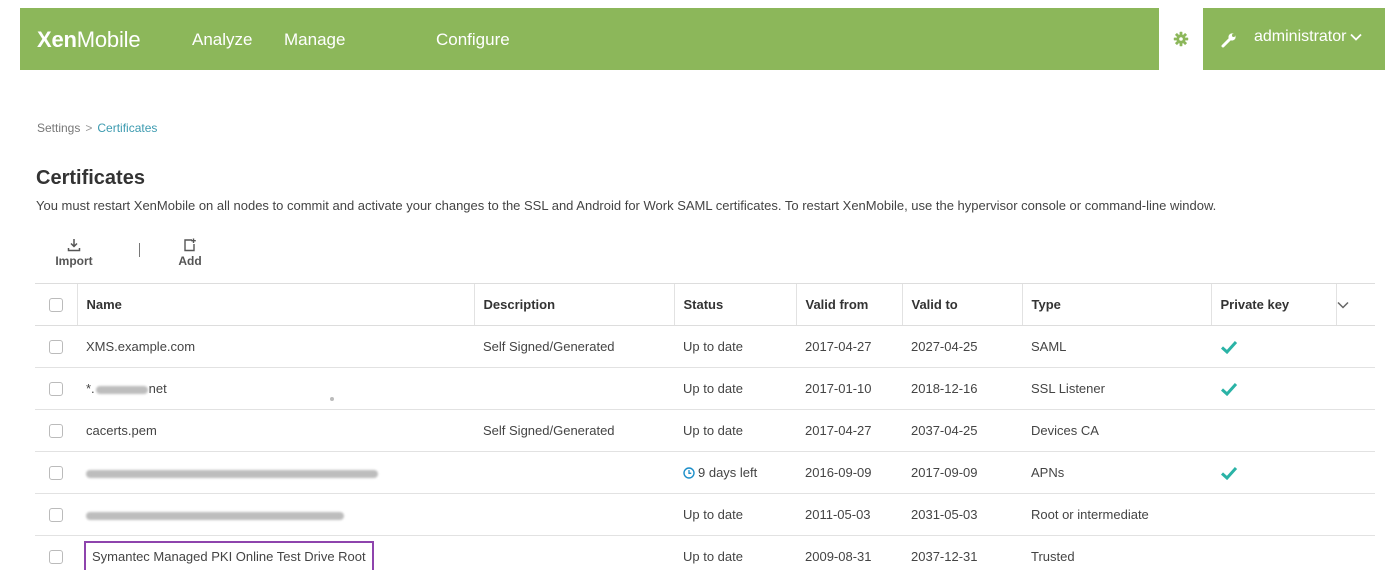 Image resolution: width=1393 pixels, height=570 pixels. What do you see at coordinates (849, 552) in the screenshot?
I see `cell-valid-from: 2009-08-31` at bounding box center [849, 552].